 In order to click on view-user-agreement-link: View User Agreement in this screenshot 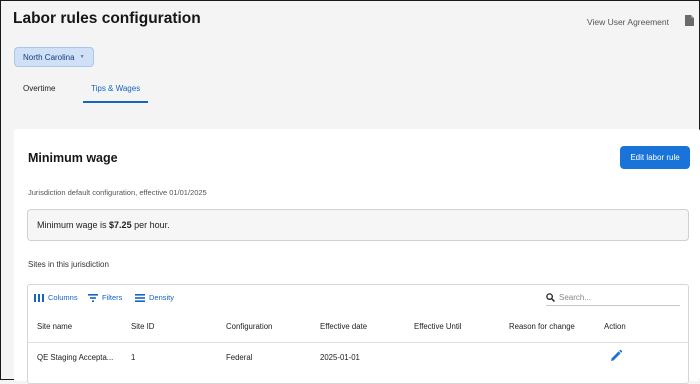, I will do `click(628, 22)`.